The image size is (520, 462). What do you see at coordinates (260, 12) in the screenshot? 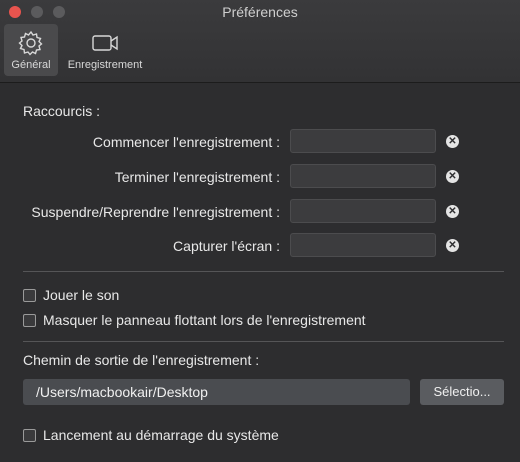
I see `window-title: Préférences` at bounding box center [260, 12].